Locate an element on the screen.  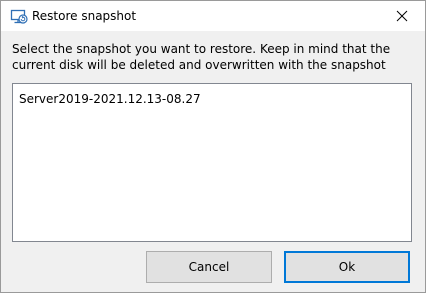
window-title: Restore snapshot is located at coordinates (84, 16).